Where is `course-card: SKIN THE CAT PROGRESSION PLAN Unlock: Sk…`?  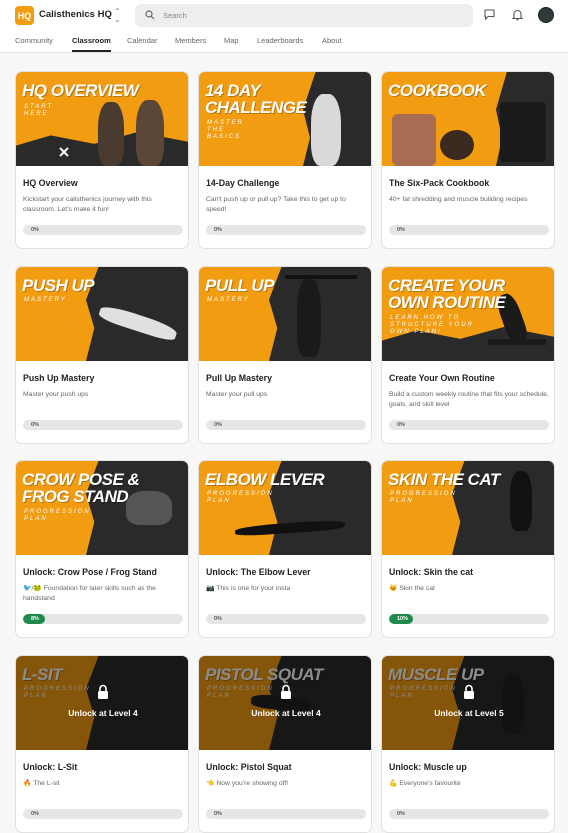
course-card: SKIN THE CAT PROGRESSION PLAN Unlock: Sk… is located at coordinates (468, 549).